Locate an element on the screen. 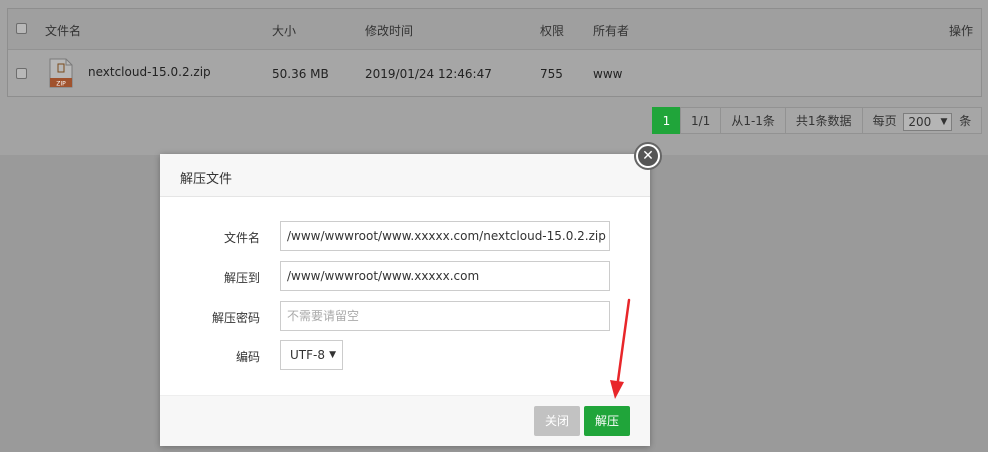 The width and height of the screenshot is (988, 452). pagination: 1 1/1 从1-1条 共1条数据 每页 200 ▼ 条 is located at coordinates (817, 120).